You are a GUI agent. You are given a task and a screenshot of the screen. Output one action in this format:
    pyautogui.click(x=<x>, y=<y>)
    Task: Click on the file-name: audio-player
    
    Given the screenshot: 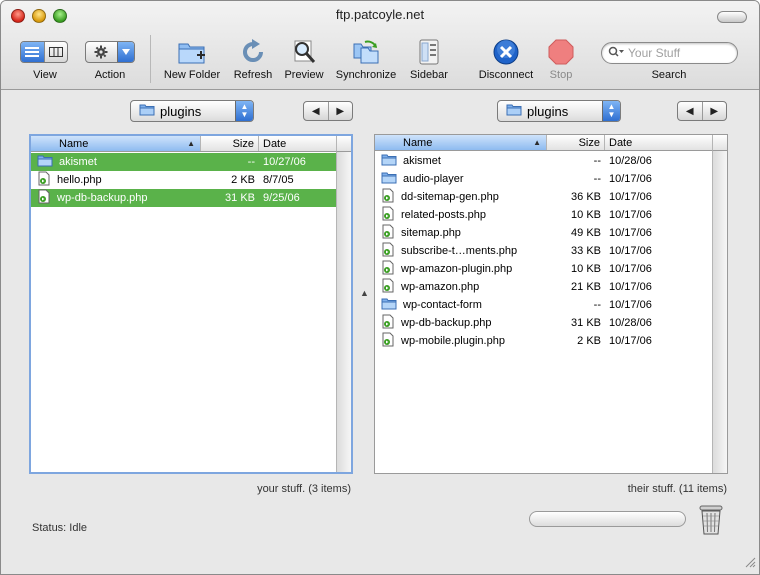 What is the action you would take?
    pyautogui.click(x=433, y=179)
    